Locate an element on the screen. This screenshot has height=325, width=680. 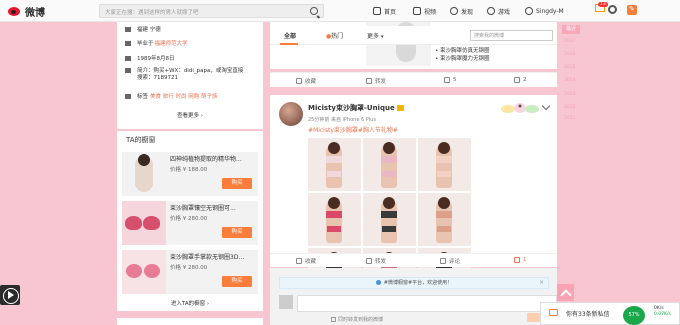
comment-input is located at coordinates (427, 303).